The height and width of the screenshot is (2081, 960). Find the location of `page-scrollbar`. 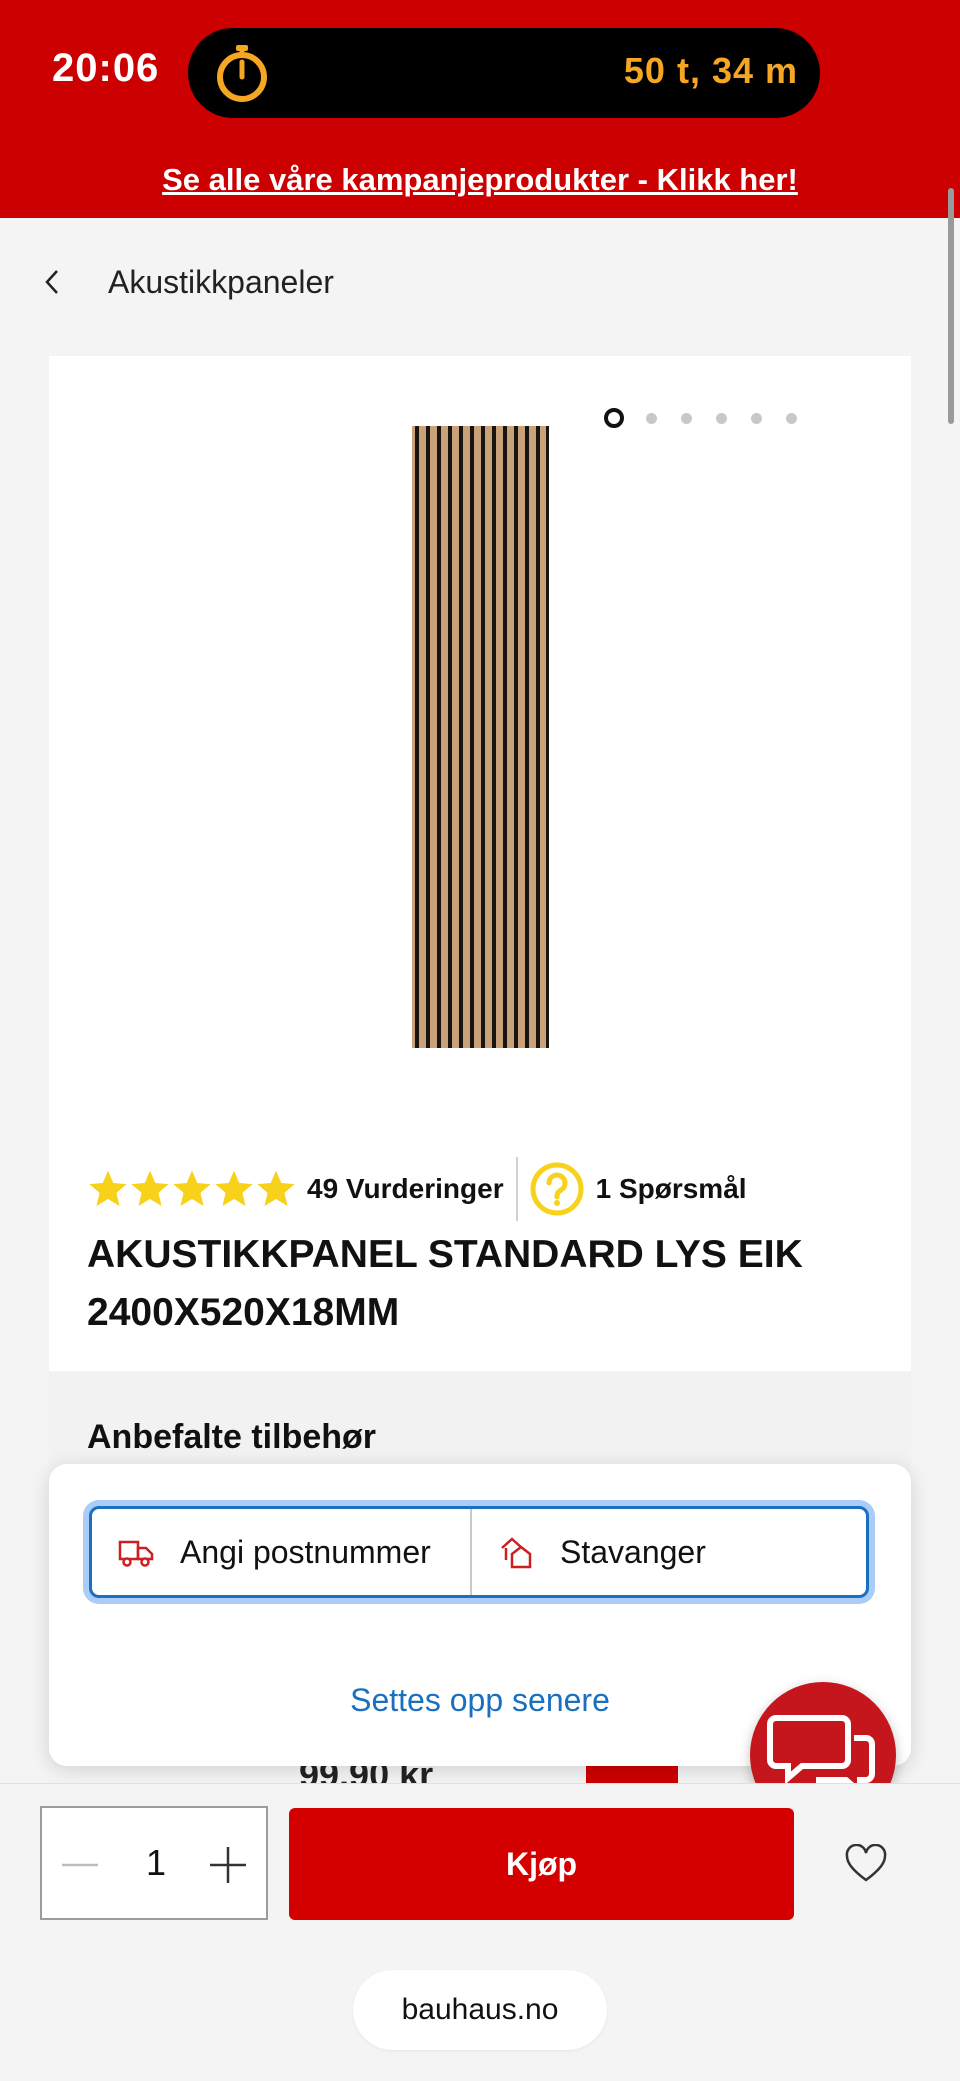

page-scrollbar is located at coordinates (951, 306).